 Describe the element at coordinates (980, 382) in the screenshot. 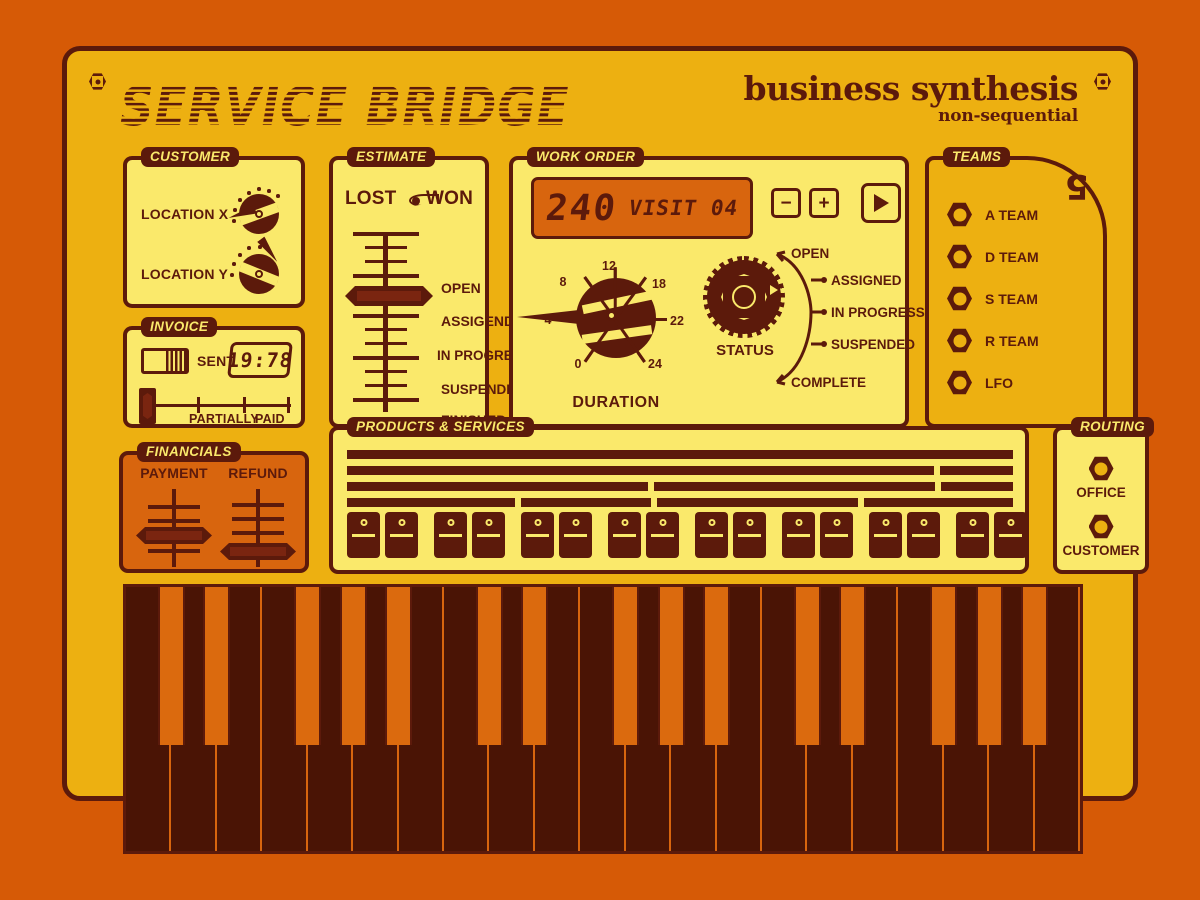

I see `team-row-lfo: LFO` at that location.